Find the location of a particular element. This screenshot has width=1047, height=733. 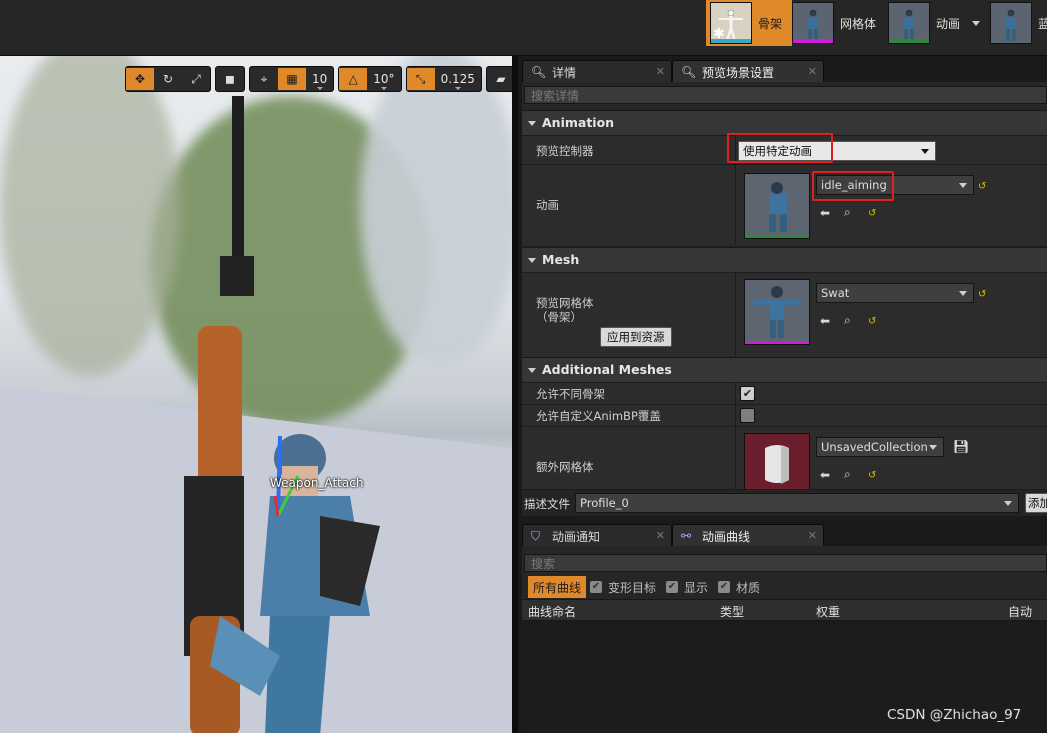

category-additional-meshes-title: Additional Meshes is located at coordinates (607, 369).